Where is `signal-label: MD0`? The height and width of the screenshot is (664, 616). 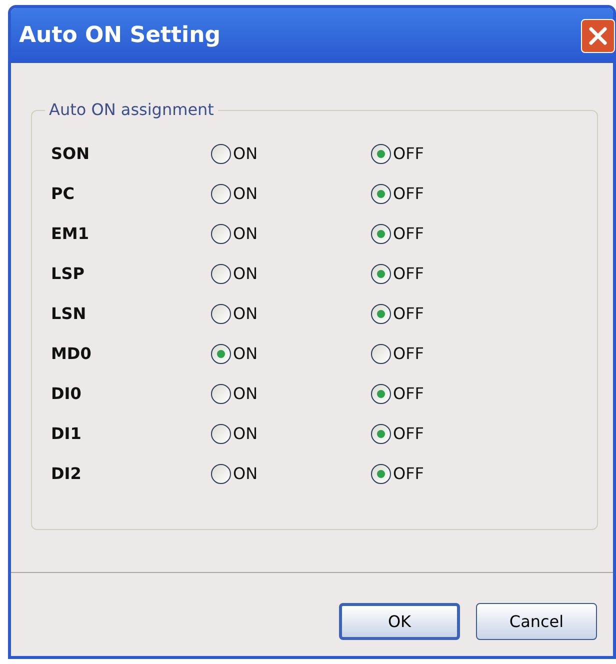 signal-label: MD0 is located at coordinates (71, 354).